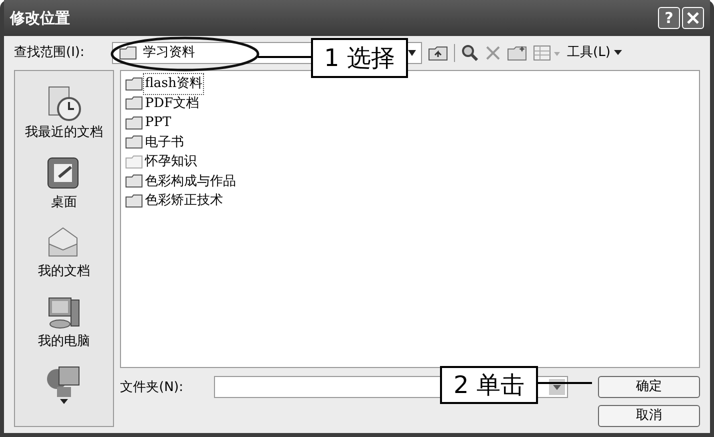 This screenshot has width=714, height=437. What do you see at coordinates (412, 181) in the screenshot?
I see `folder-item: 色彩构成与作品` at bounding box center [412, 181].